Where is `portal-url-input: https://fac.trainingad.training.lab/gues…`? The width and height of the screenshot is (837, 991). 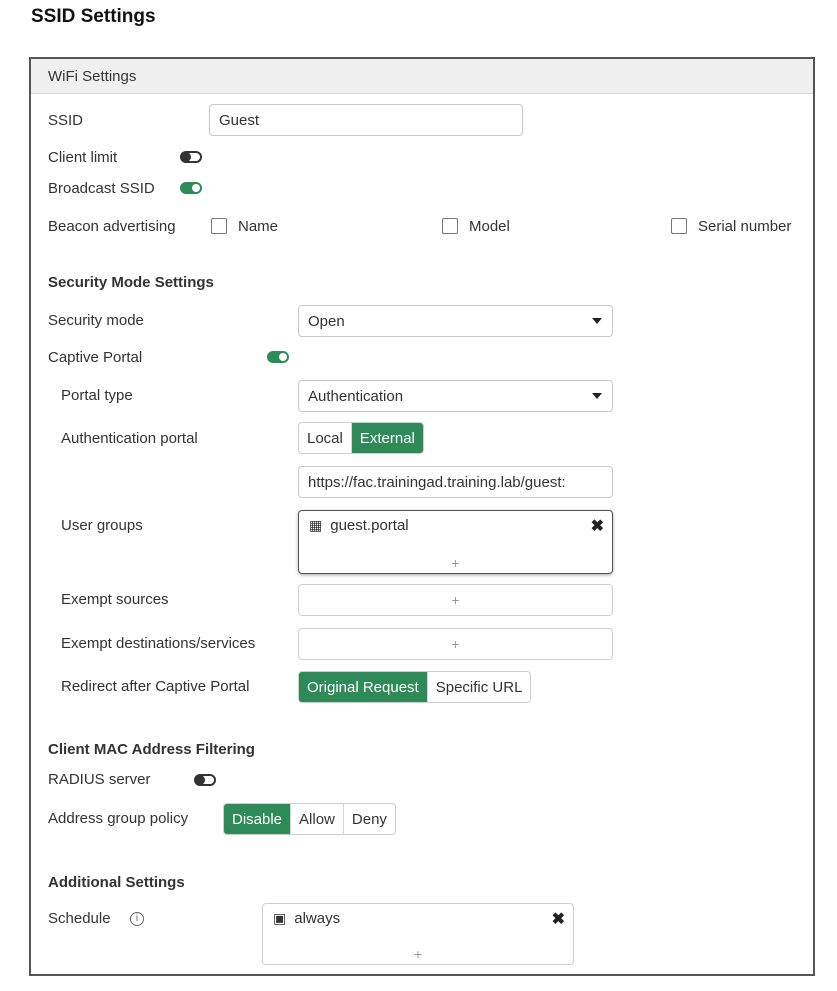 portal-url-input: https://fac.trainingad.training.lab/gues… is located at coordinates (455, 482).